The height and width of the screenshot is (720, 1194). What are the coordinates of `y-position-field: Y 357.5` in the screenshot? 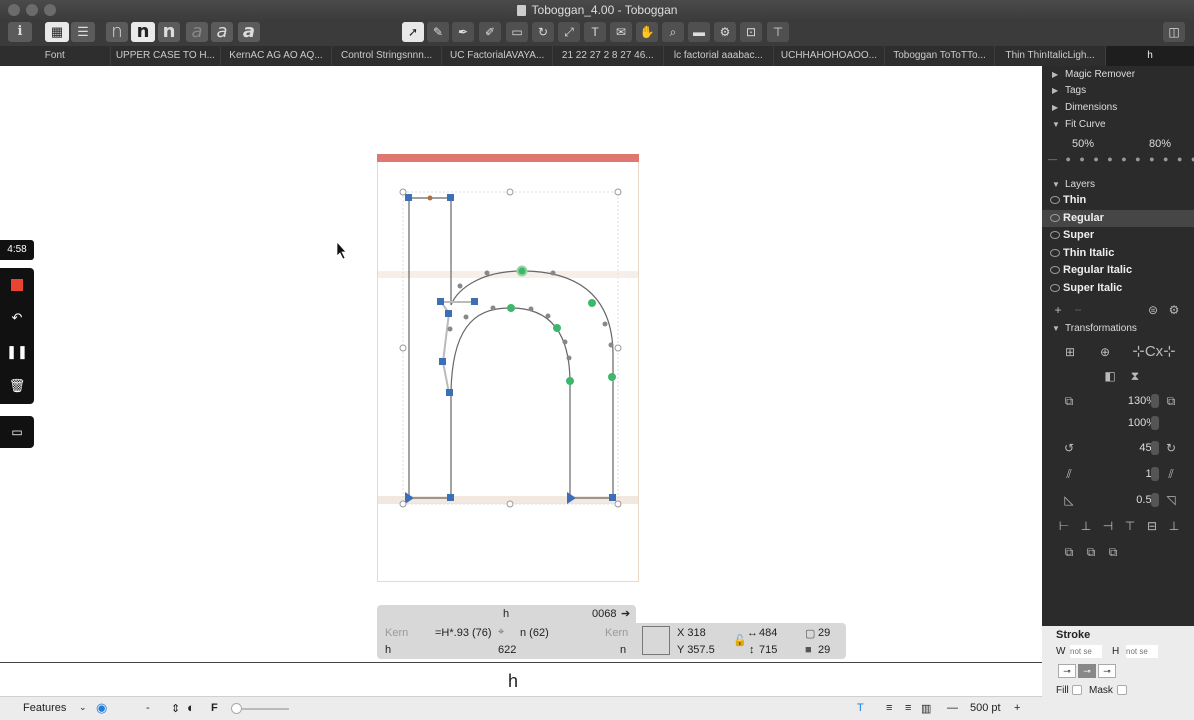 It's located at (696, 650).